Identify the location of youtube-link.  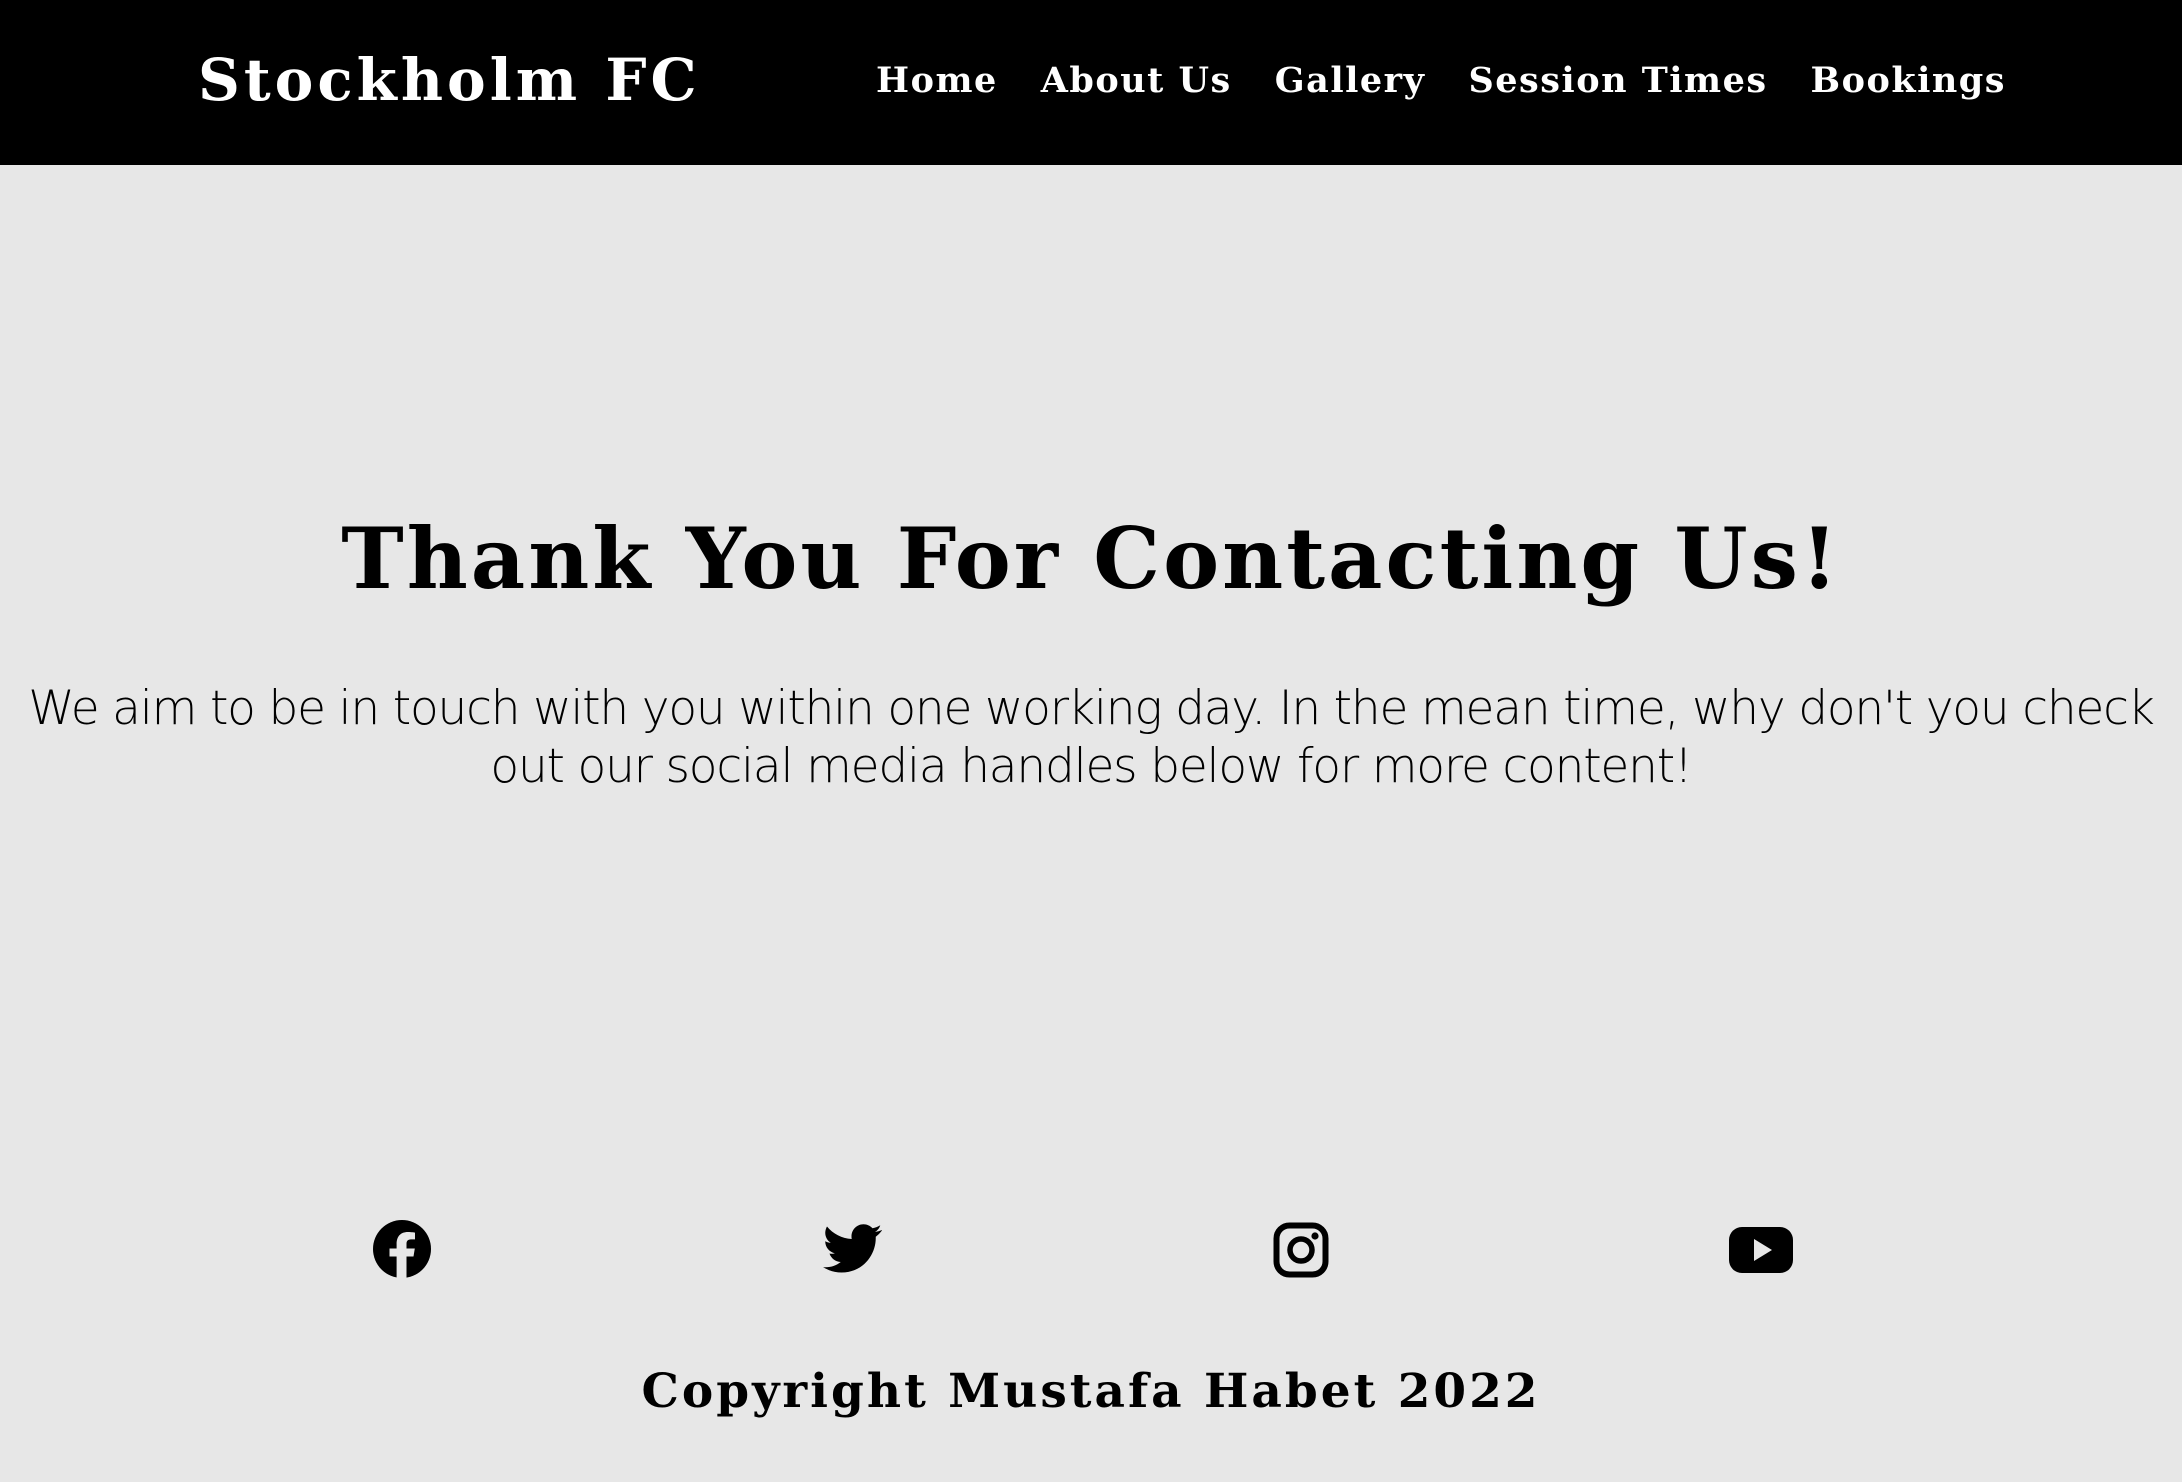
(1761, 1250).